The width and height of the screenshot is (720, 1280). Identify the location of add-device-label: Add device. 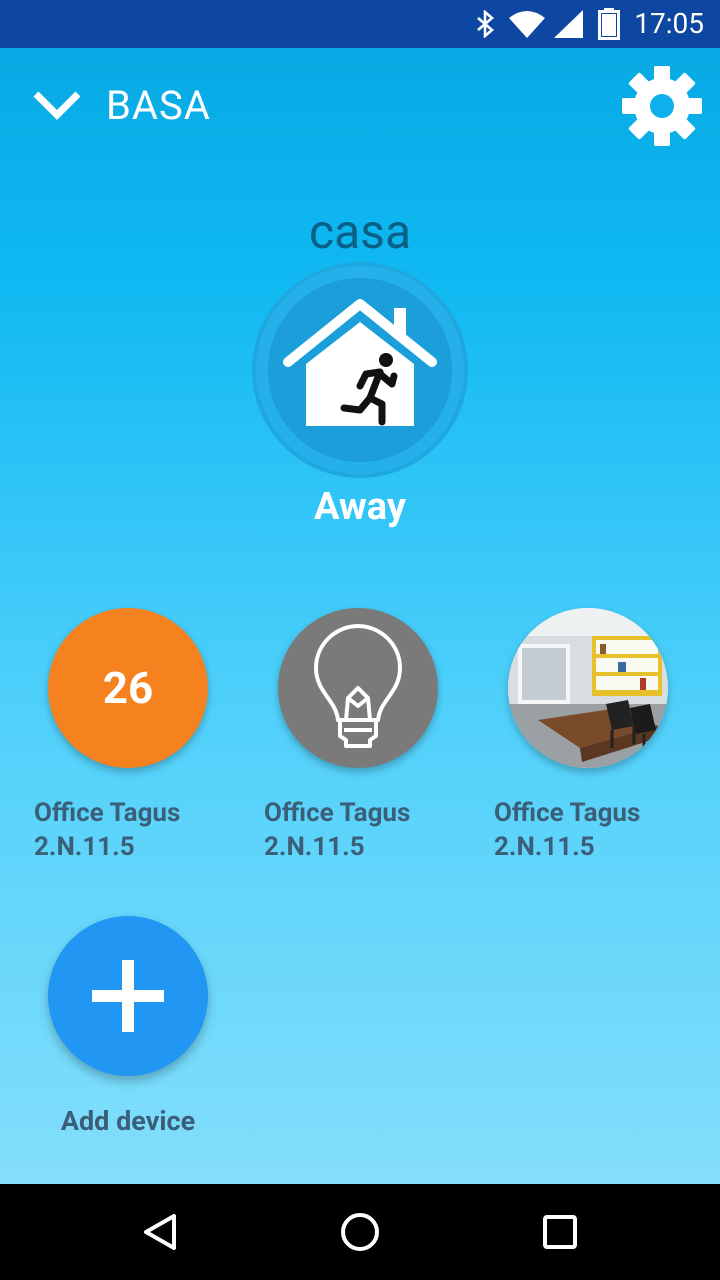
(128, 1121).